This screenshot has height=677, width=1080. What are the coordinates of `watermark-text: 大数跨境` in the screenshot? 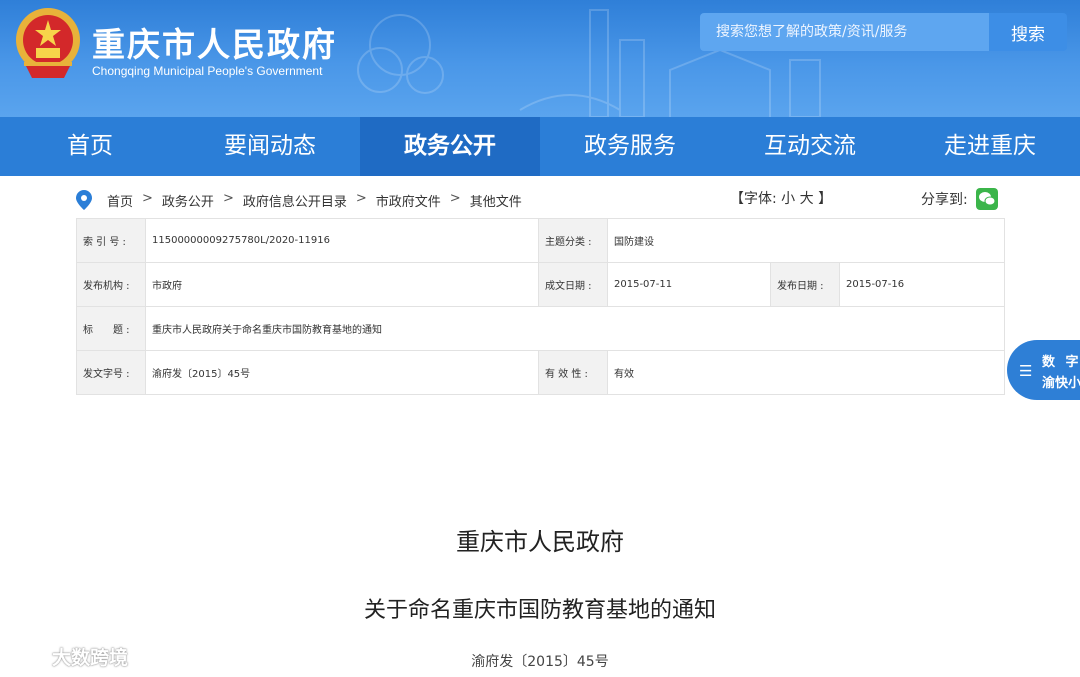 It's located at (90, 658).